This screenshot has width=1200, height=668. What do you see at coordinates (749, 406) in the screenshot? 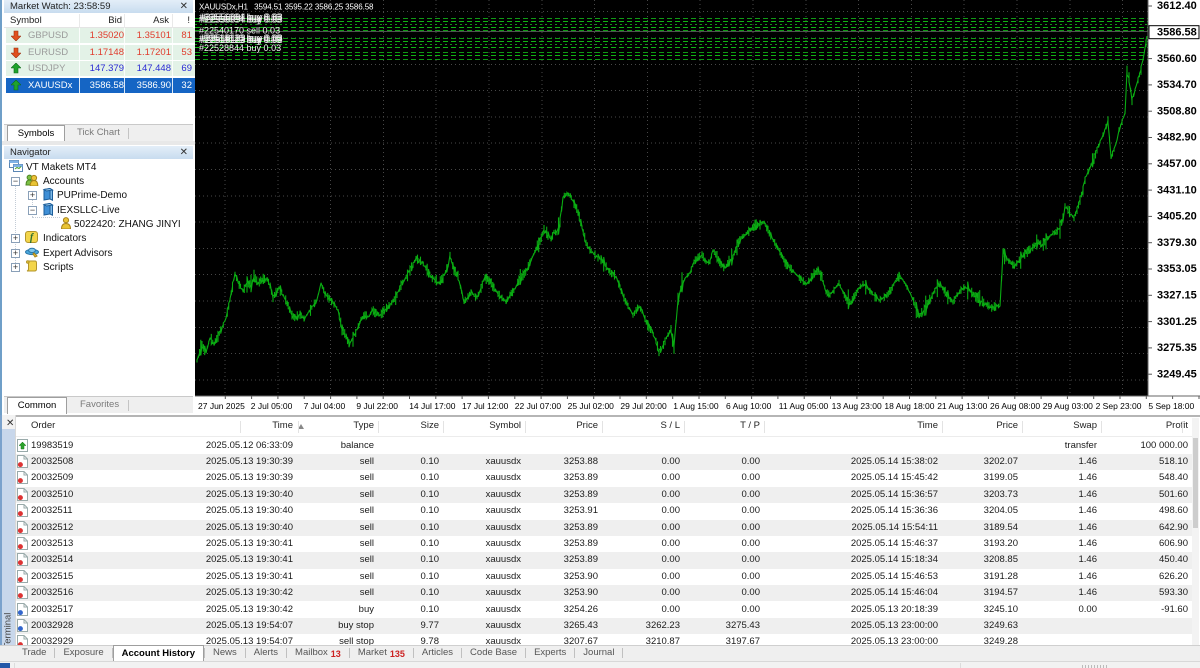
I see `svg-text: 6 Aug 10:00` at bounding box center [749, 406].